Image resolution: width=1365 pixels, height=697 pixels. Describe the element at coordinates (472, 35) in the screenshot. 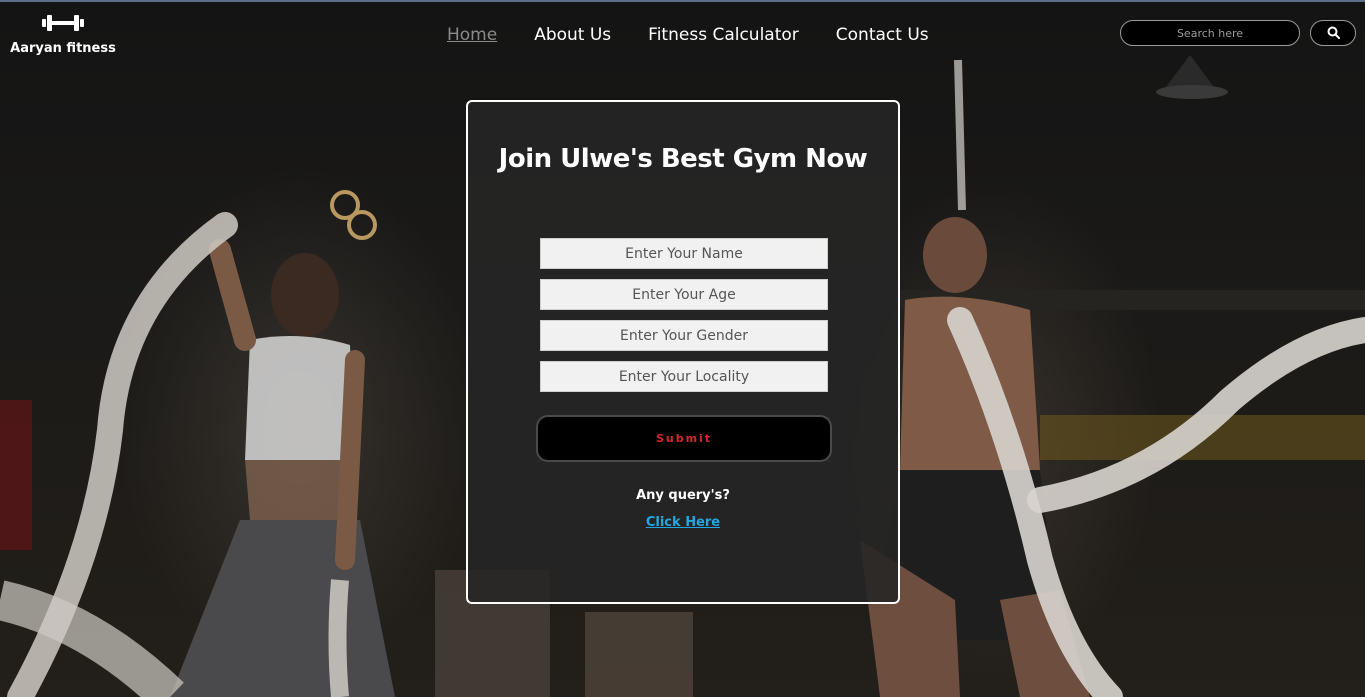

I see `nav-home: Home` at that location.